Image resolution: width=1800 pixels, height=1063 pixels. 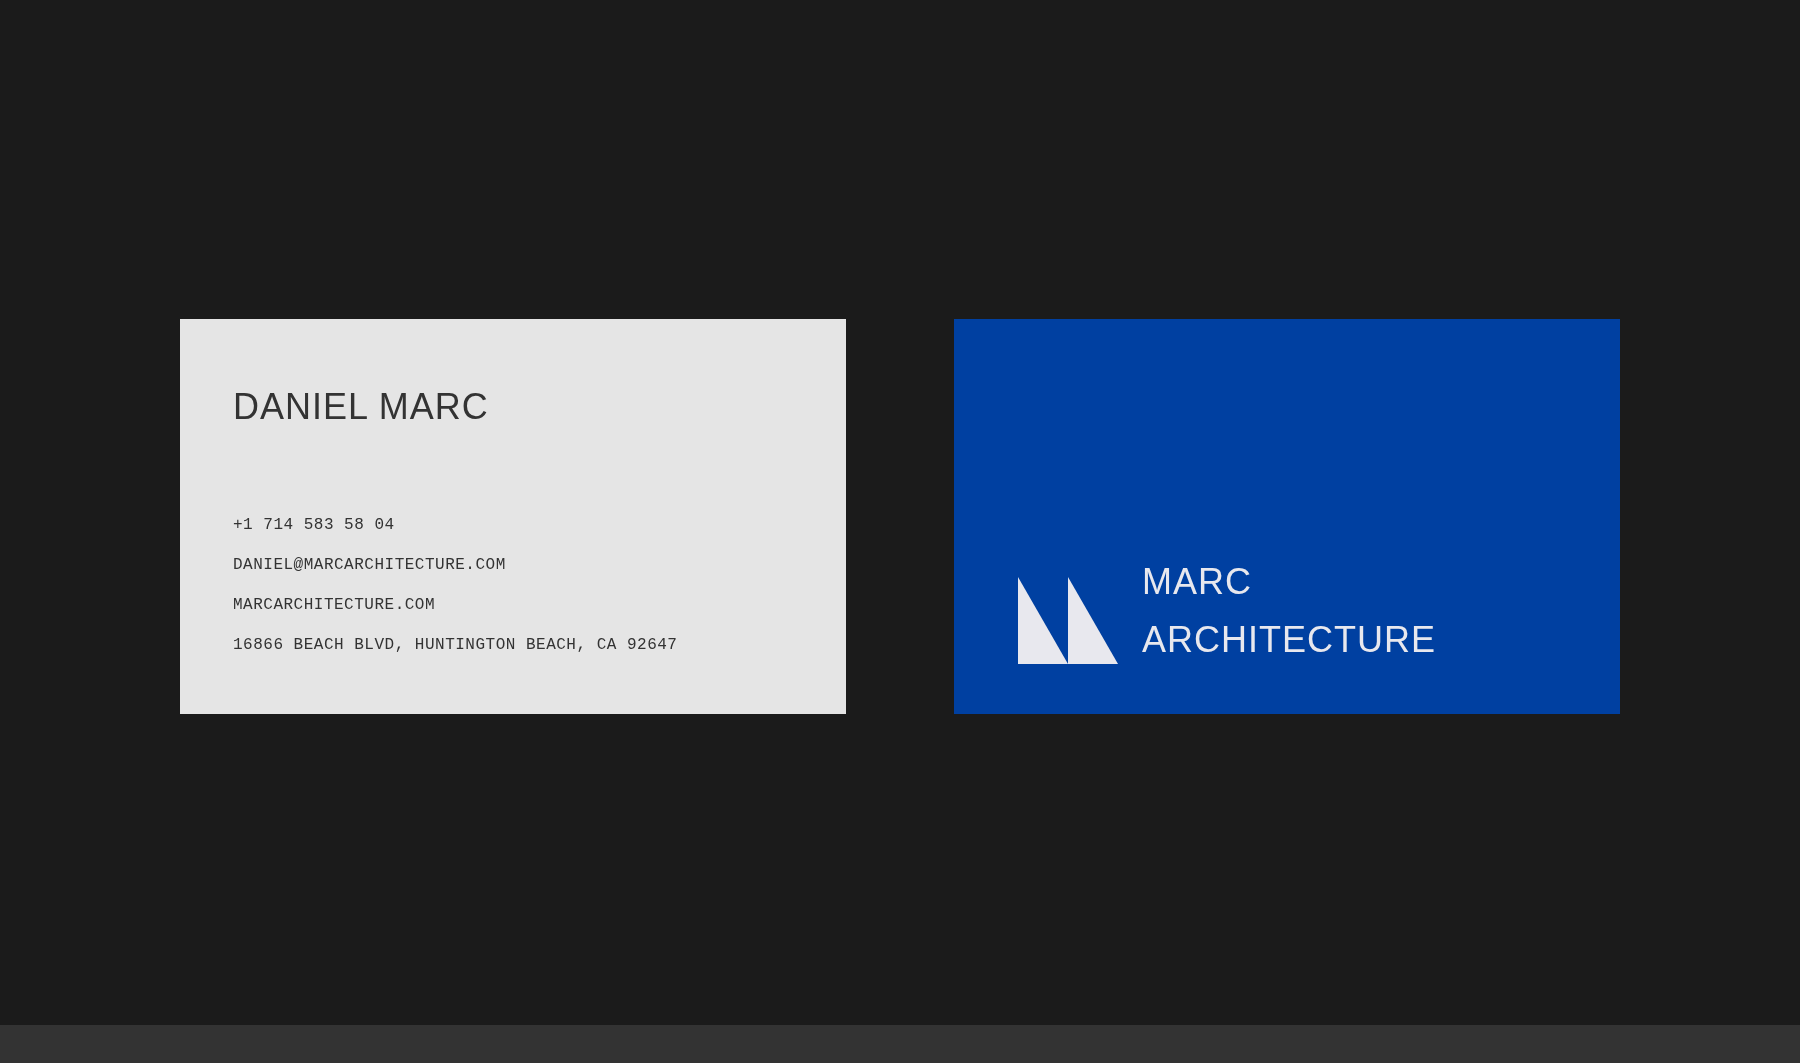 What do you see at coordinates (314, 525) in the screenshot?
I see `contact-line: +1 714 583 58 04` at bounding box center [314, 525].